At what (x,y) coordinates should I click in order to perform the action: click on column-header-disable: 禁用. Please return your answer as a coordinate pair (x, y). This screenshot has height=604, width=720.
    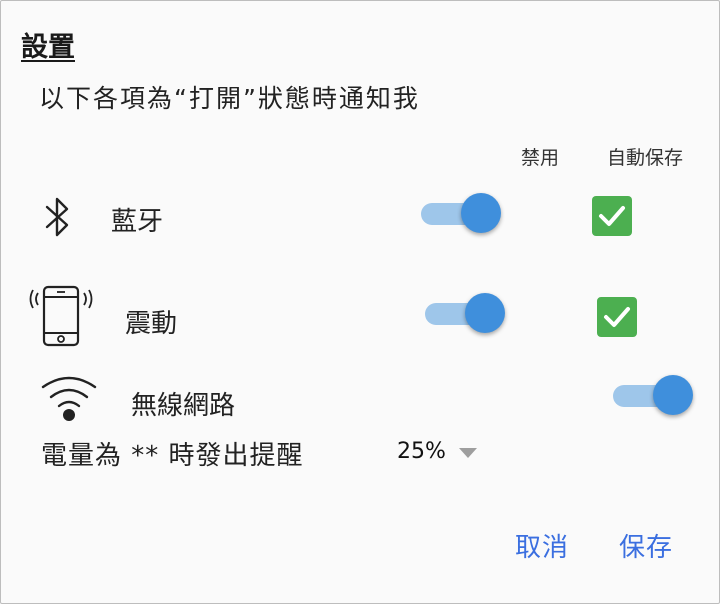
    Looking at the image, I should click on (540, 158).